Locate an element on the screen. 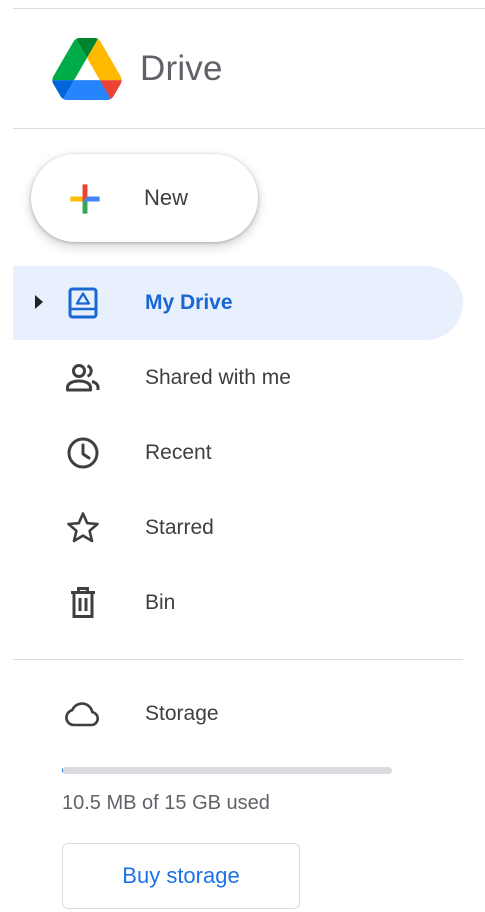 The width and height of the screenshot is (485, 912). sidebar-item-label: Shared with me is located at coordinates (218, 377).